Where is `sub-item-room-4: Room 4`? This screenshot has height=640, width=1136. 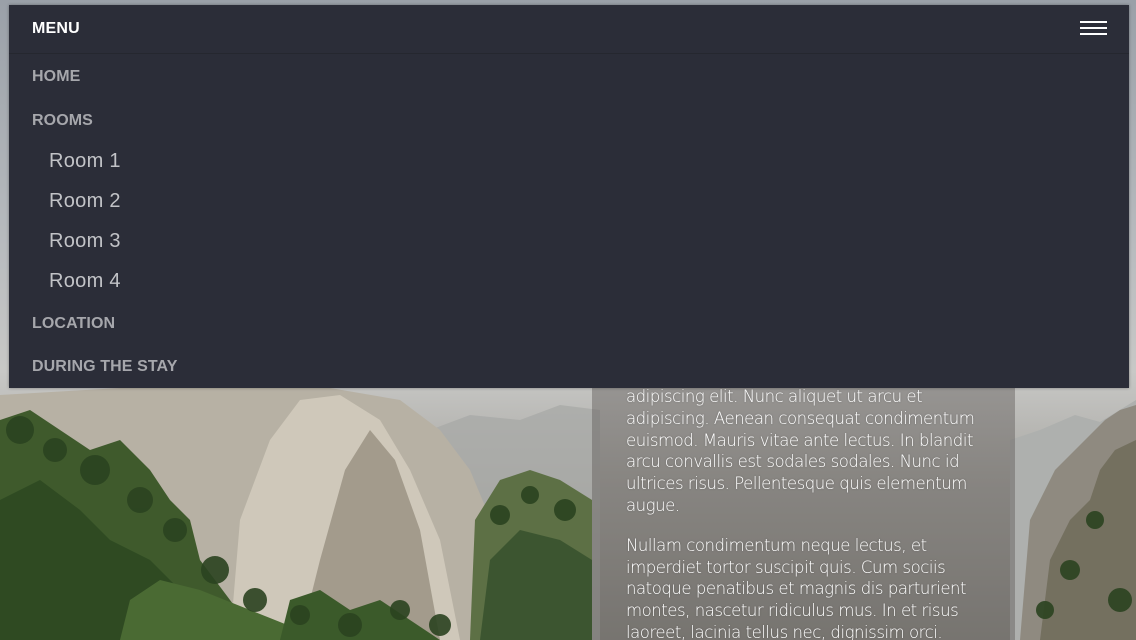 sub-item-room-4: Room 4 is located at coordinates (85, 281).